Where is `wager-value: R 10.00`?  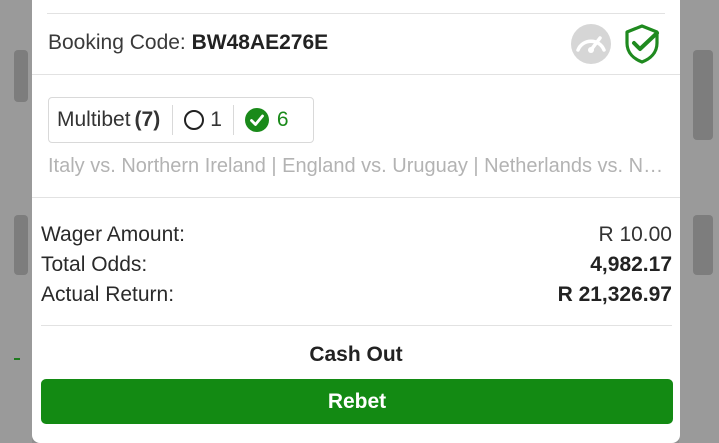 wager-value: R 10.00 is located at coordinates (635, 234).